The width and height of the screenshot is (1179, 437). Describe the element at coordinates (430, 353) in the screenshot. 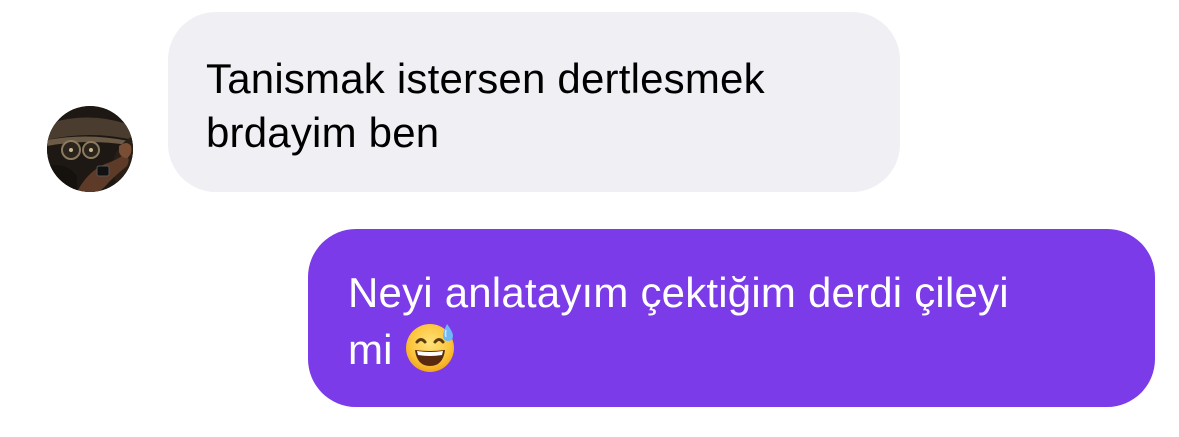

I see `grinning-face-with-sweat-icon` at that location.